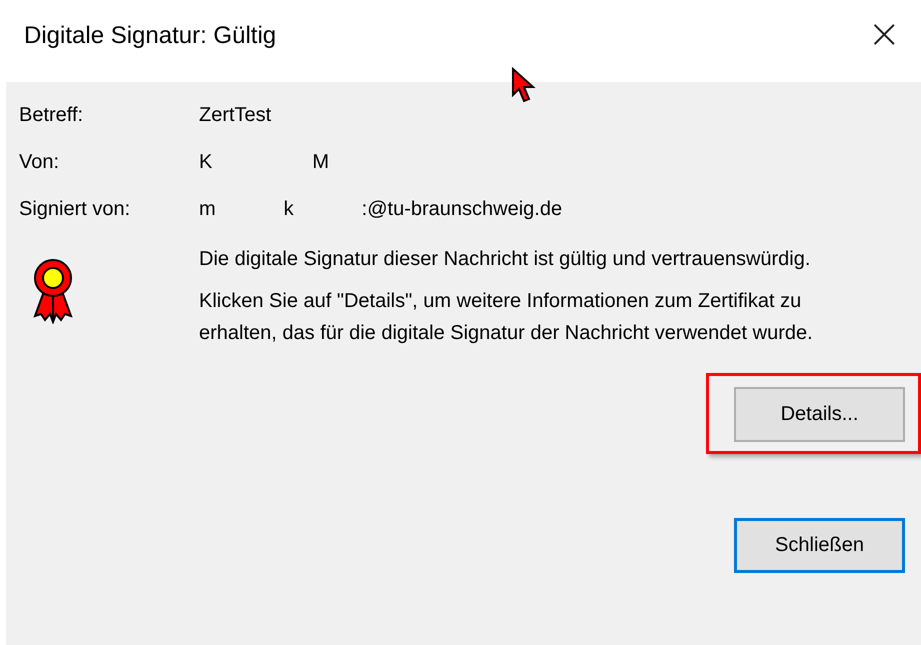 The image size is (921, 645). Describe the element at coordinates (321, 163) in the screenshot. I see `field-value: M` at that location.